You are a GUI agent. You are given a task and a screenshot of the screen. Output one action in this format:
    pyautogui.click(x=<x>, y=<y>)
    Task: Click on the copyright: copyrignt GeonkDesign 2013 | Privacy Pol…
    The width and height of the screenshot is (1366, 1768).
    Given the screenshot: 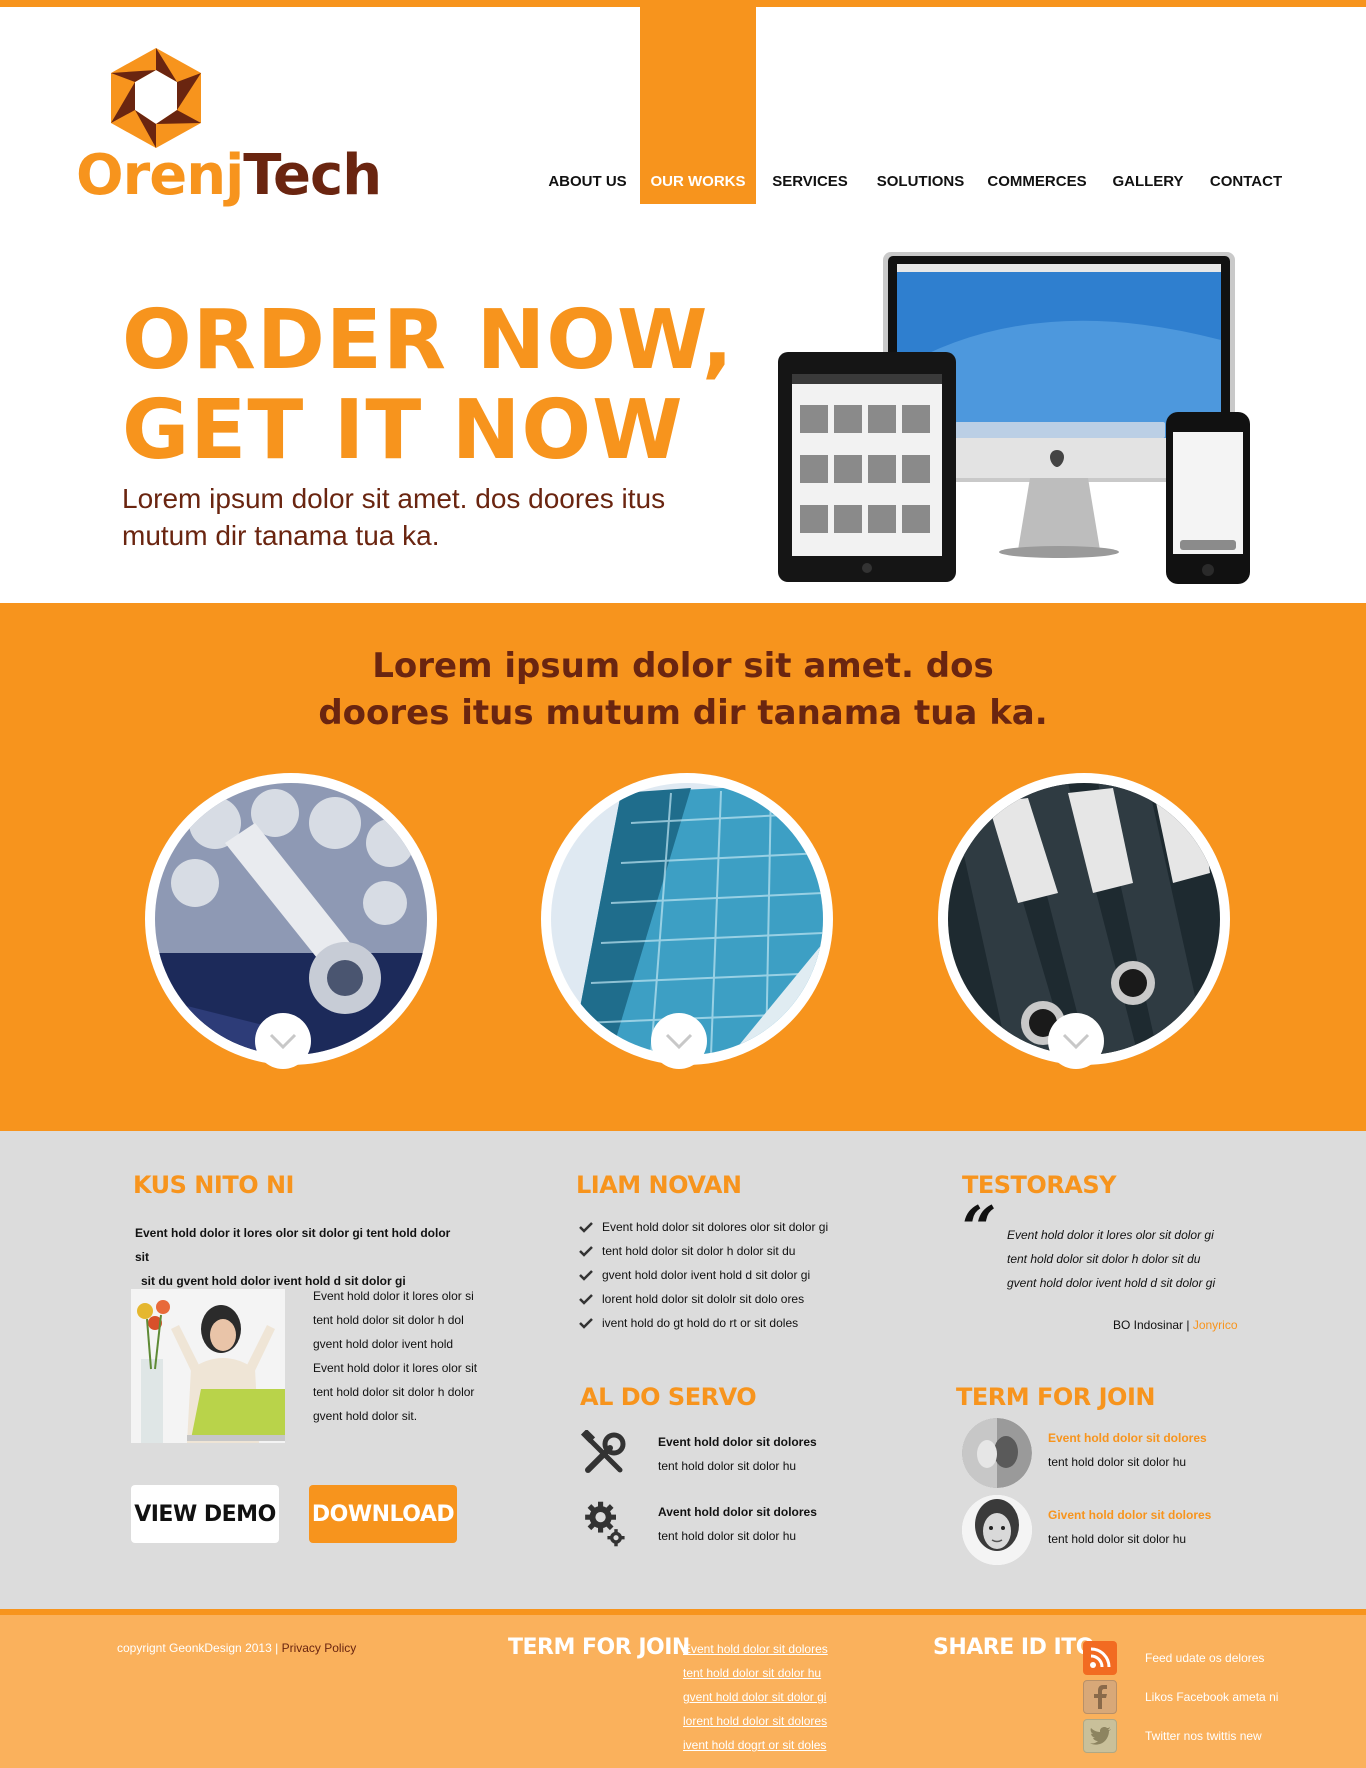 What is the action you would take?
    pyautogui.click(x=236, y=1648)
    